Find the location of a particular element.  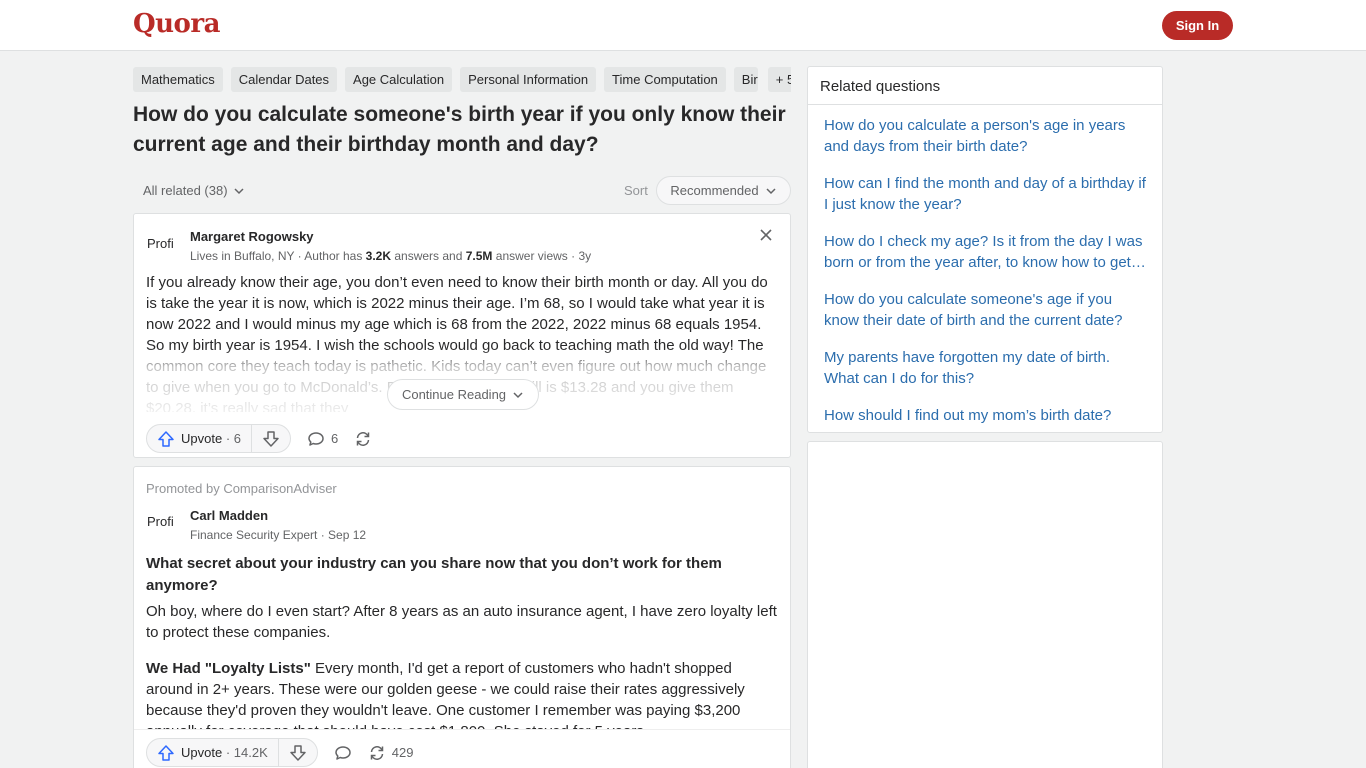

vote-group: Upvote · 14.2K is located at coordinates (232, 752).